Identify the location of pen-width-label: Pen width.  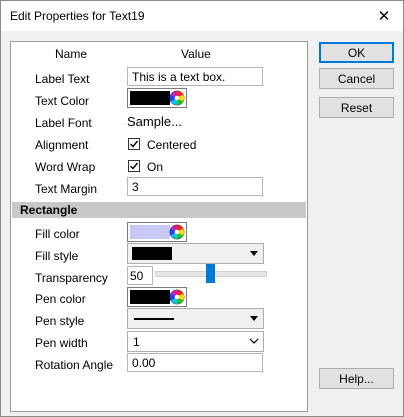
(61, 343).